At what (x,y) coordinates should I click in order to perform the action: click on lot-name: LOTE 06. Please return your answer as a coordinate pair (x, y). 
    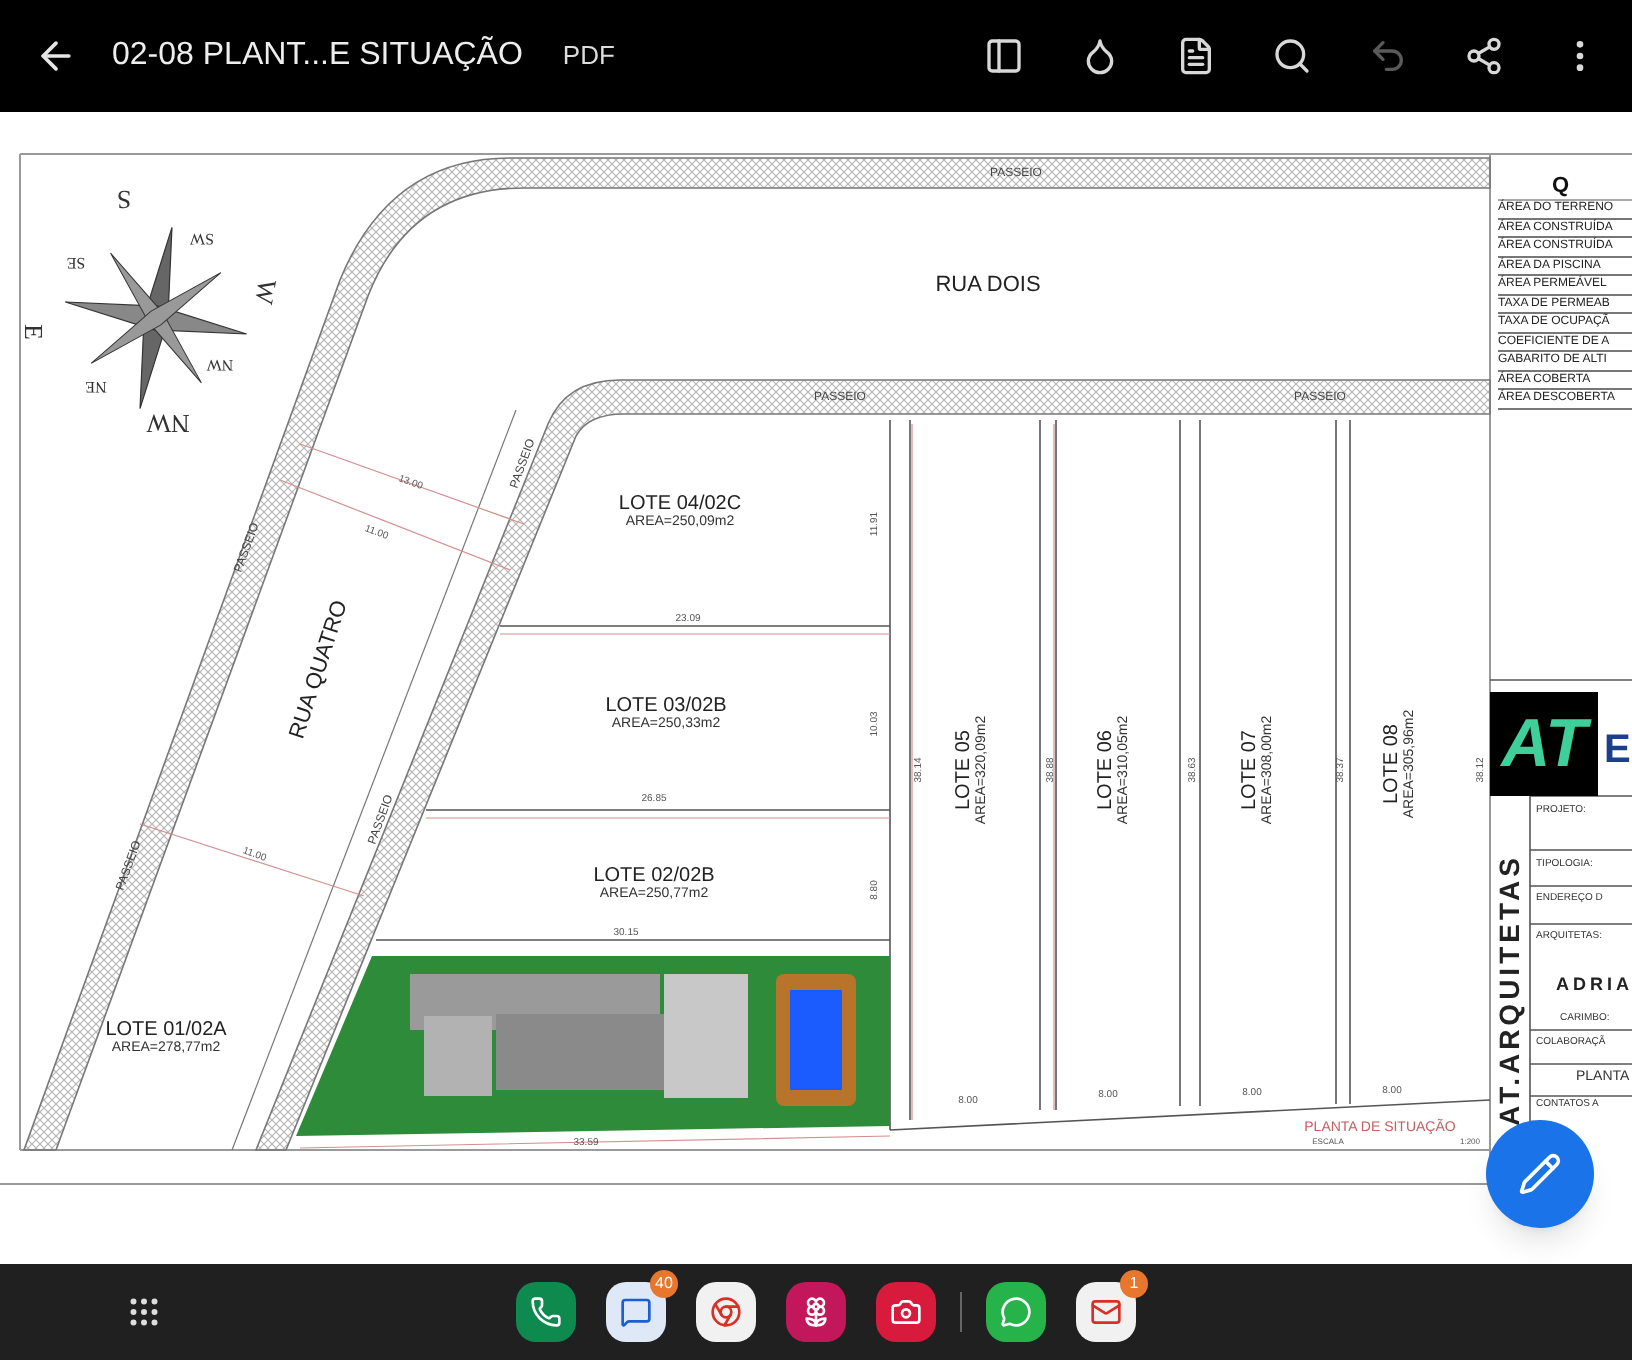
    Looking at the image, I should click on (1106, 770).